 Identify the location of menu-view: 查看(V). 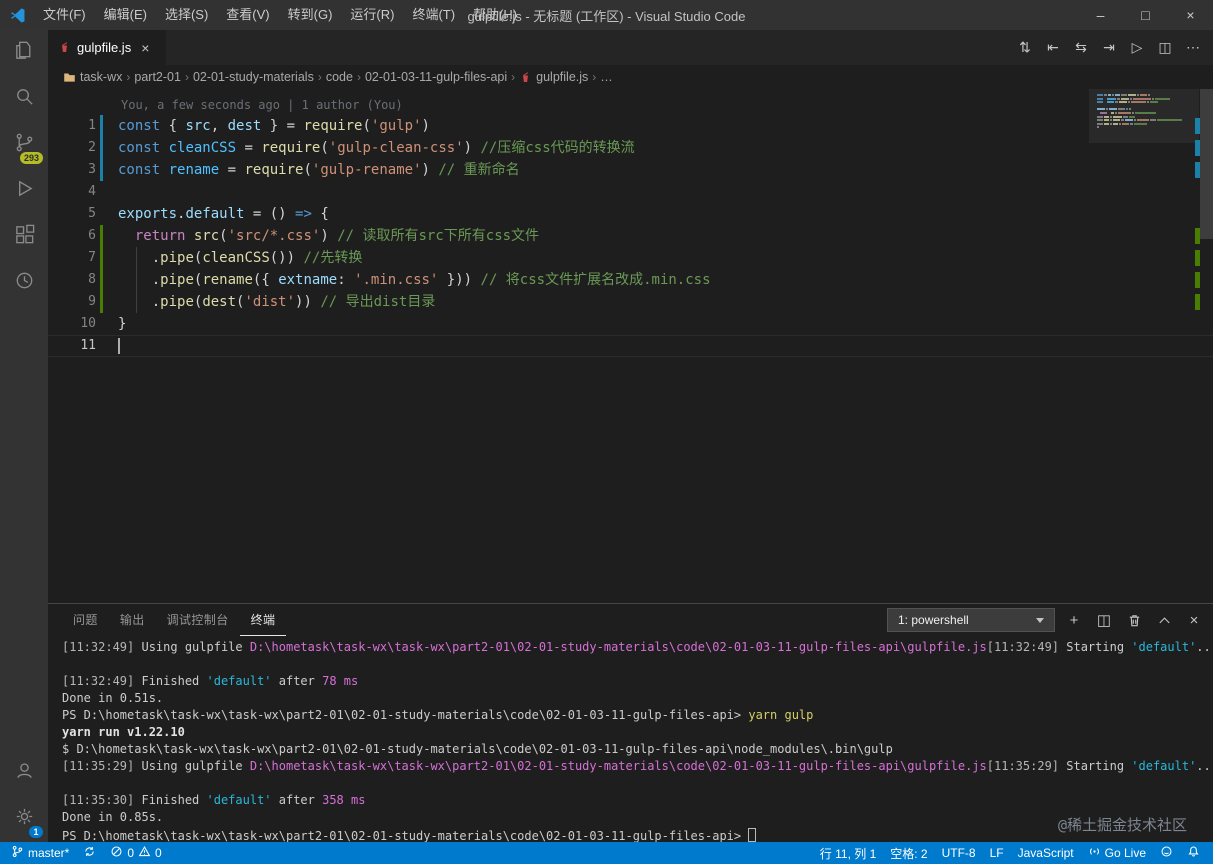
(247, 15).